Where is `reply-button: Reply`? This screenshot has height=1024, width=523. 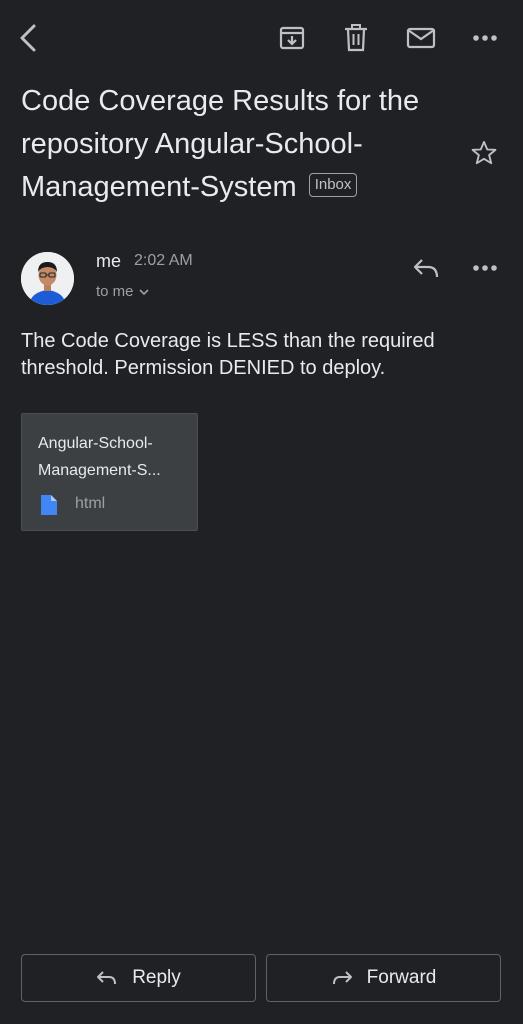 reply-button: Reply is located at coordinates (138, 978).